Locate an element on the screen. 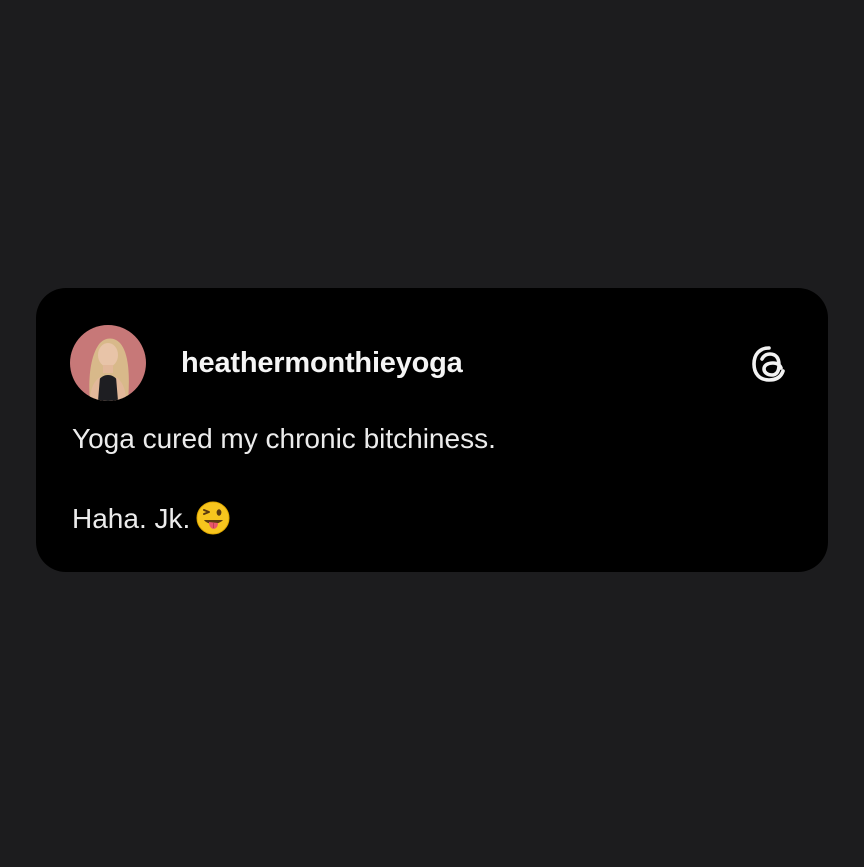  post-text-line-2-text: Haha. Jk. is located at coordinates (131, 518).